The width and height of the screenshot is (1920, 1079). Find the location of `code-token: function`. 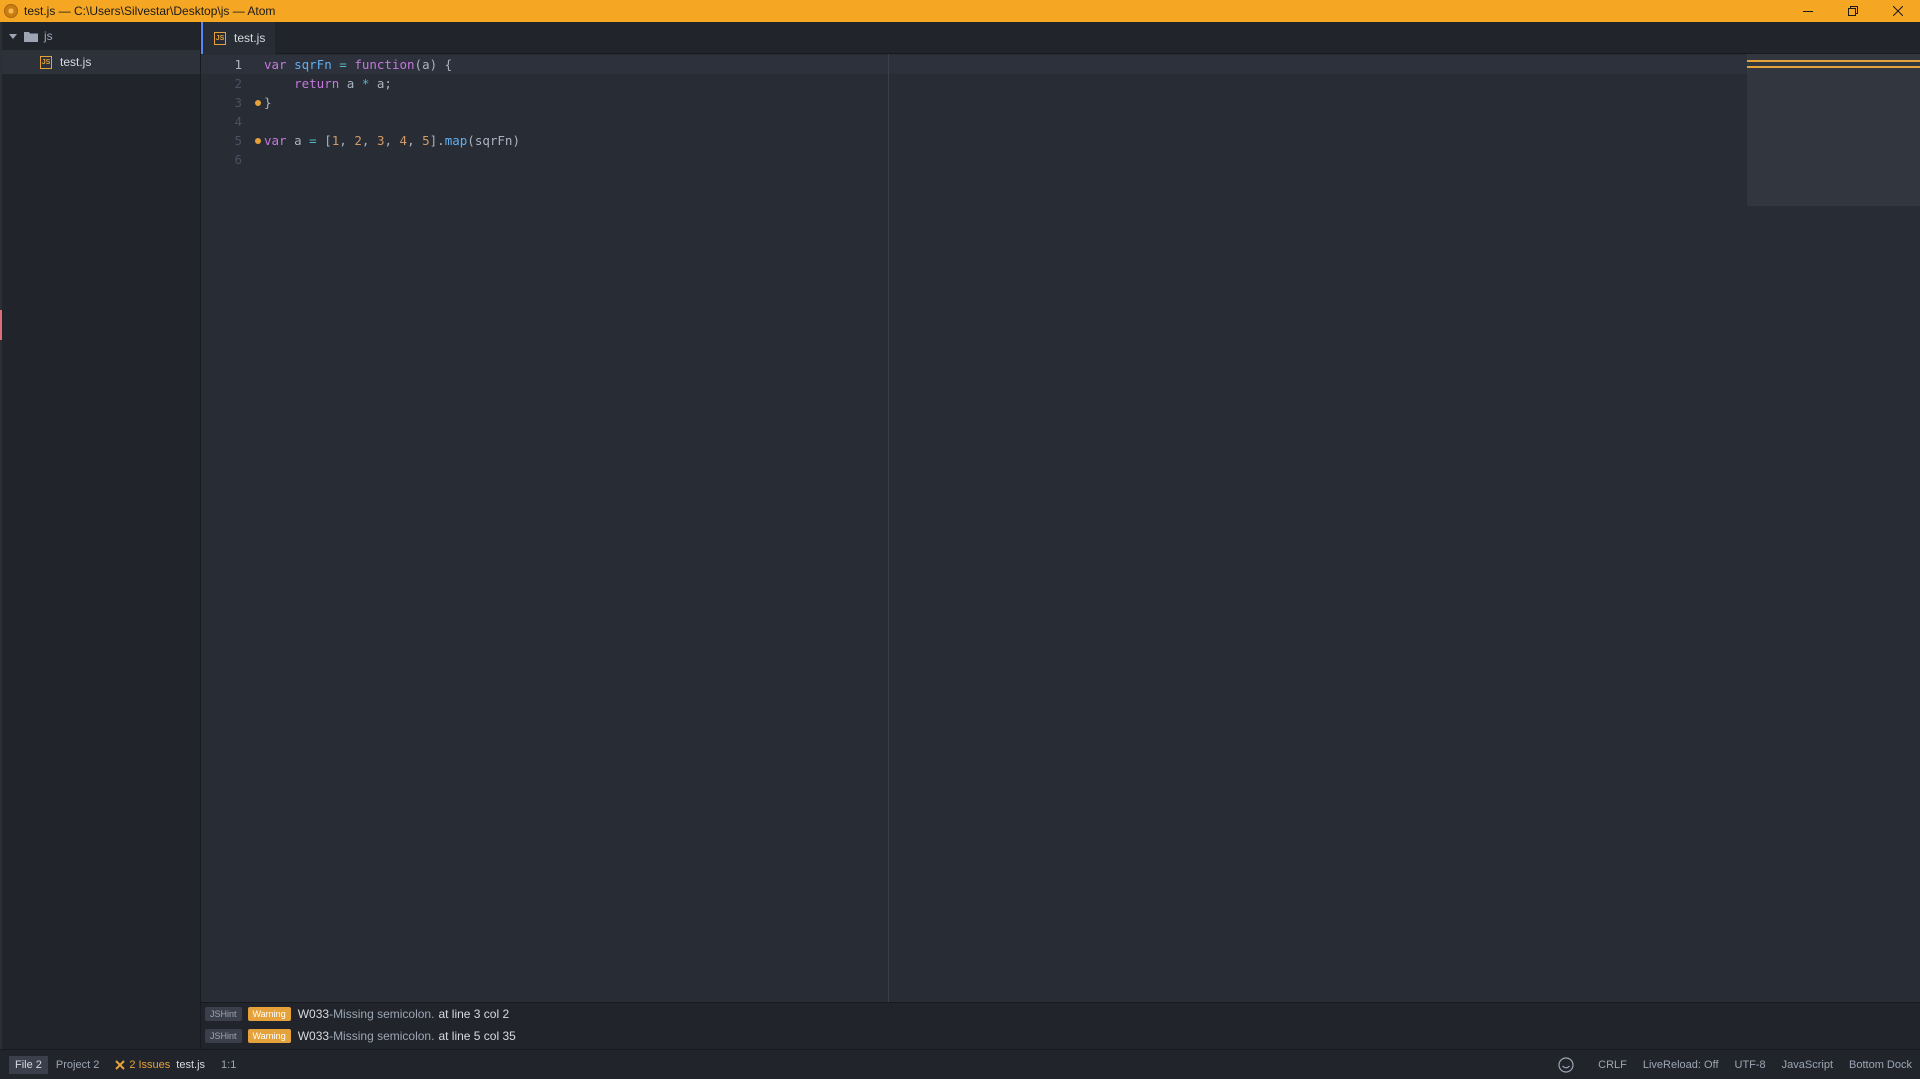

code-token: function is located at coordinates (384, 64).